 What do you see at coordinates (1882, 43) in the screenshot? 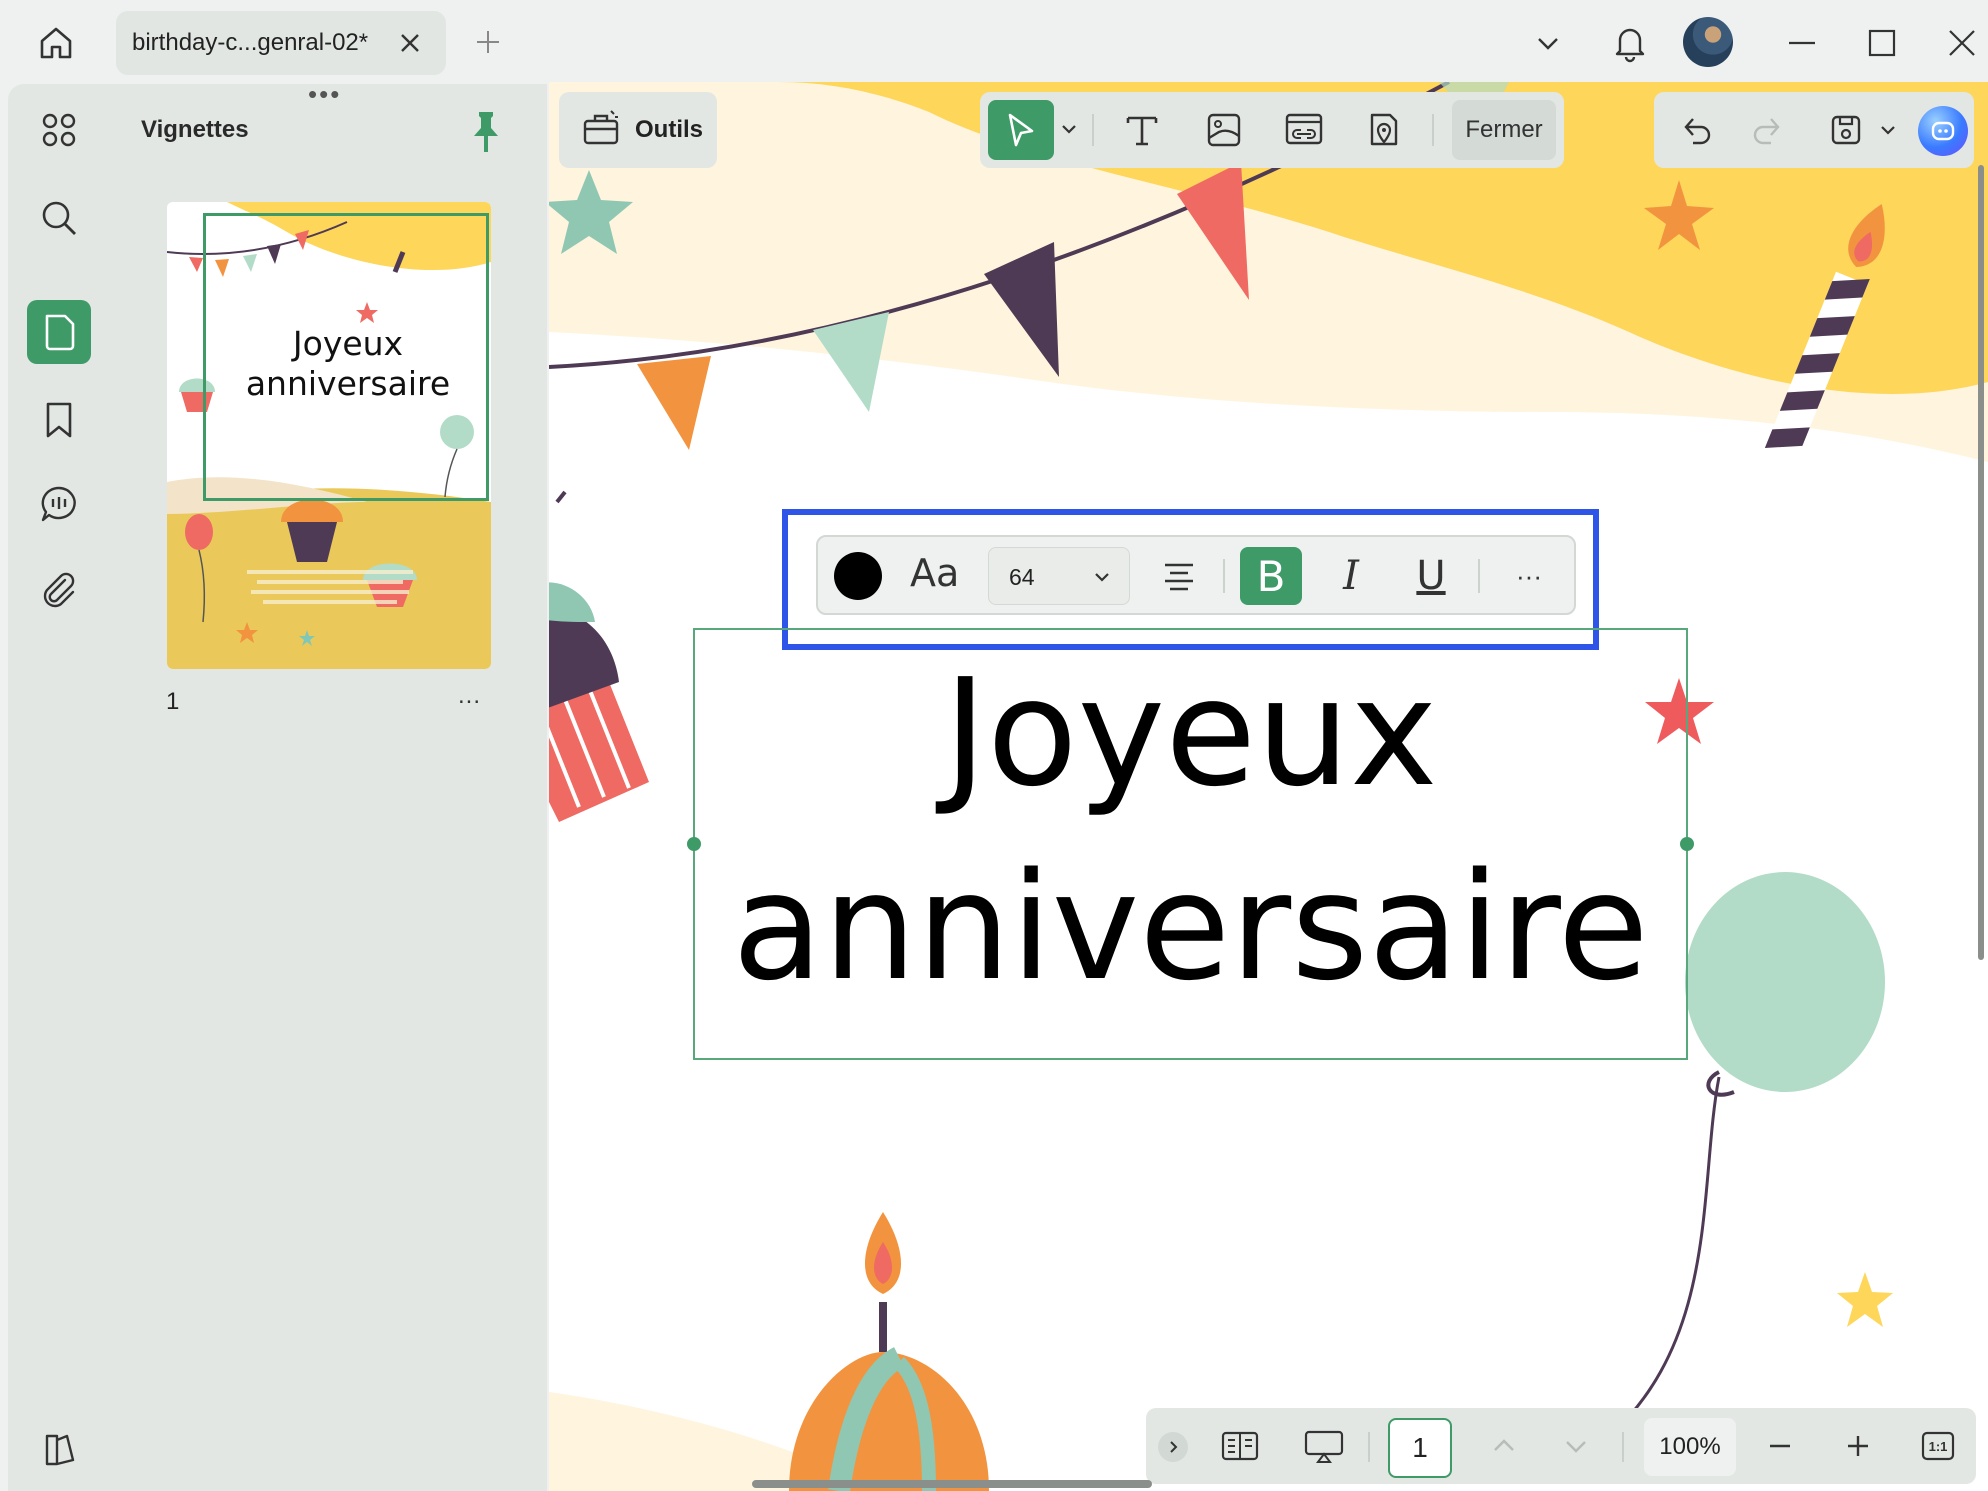
I see `maximize-icon` at bounding box center [1882, 43].